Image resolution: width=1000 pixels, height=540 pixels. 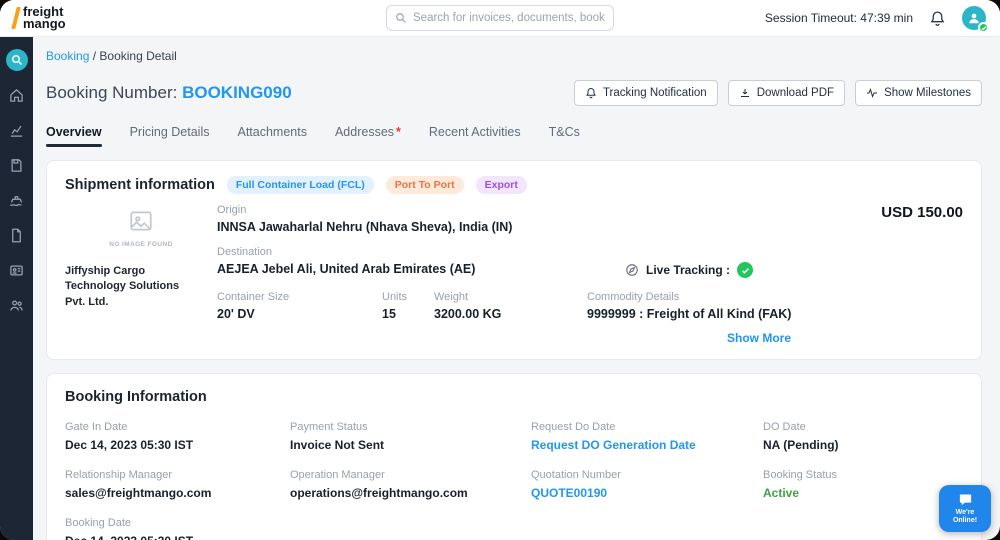 What do you see at coordinates (141, 221) in the screenshot?
I see `image-placeholder-icon` at bounding box center [141, 221].